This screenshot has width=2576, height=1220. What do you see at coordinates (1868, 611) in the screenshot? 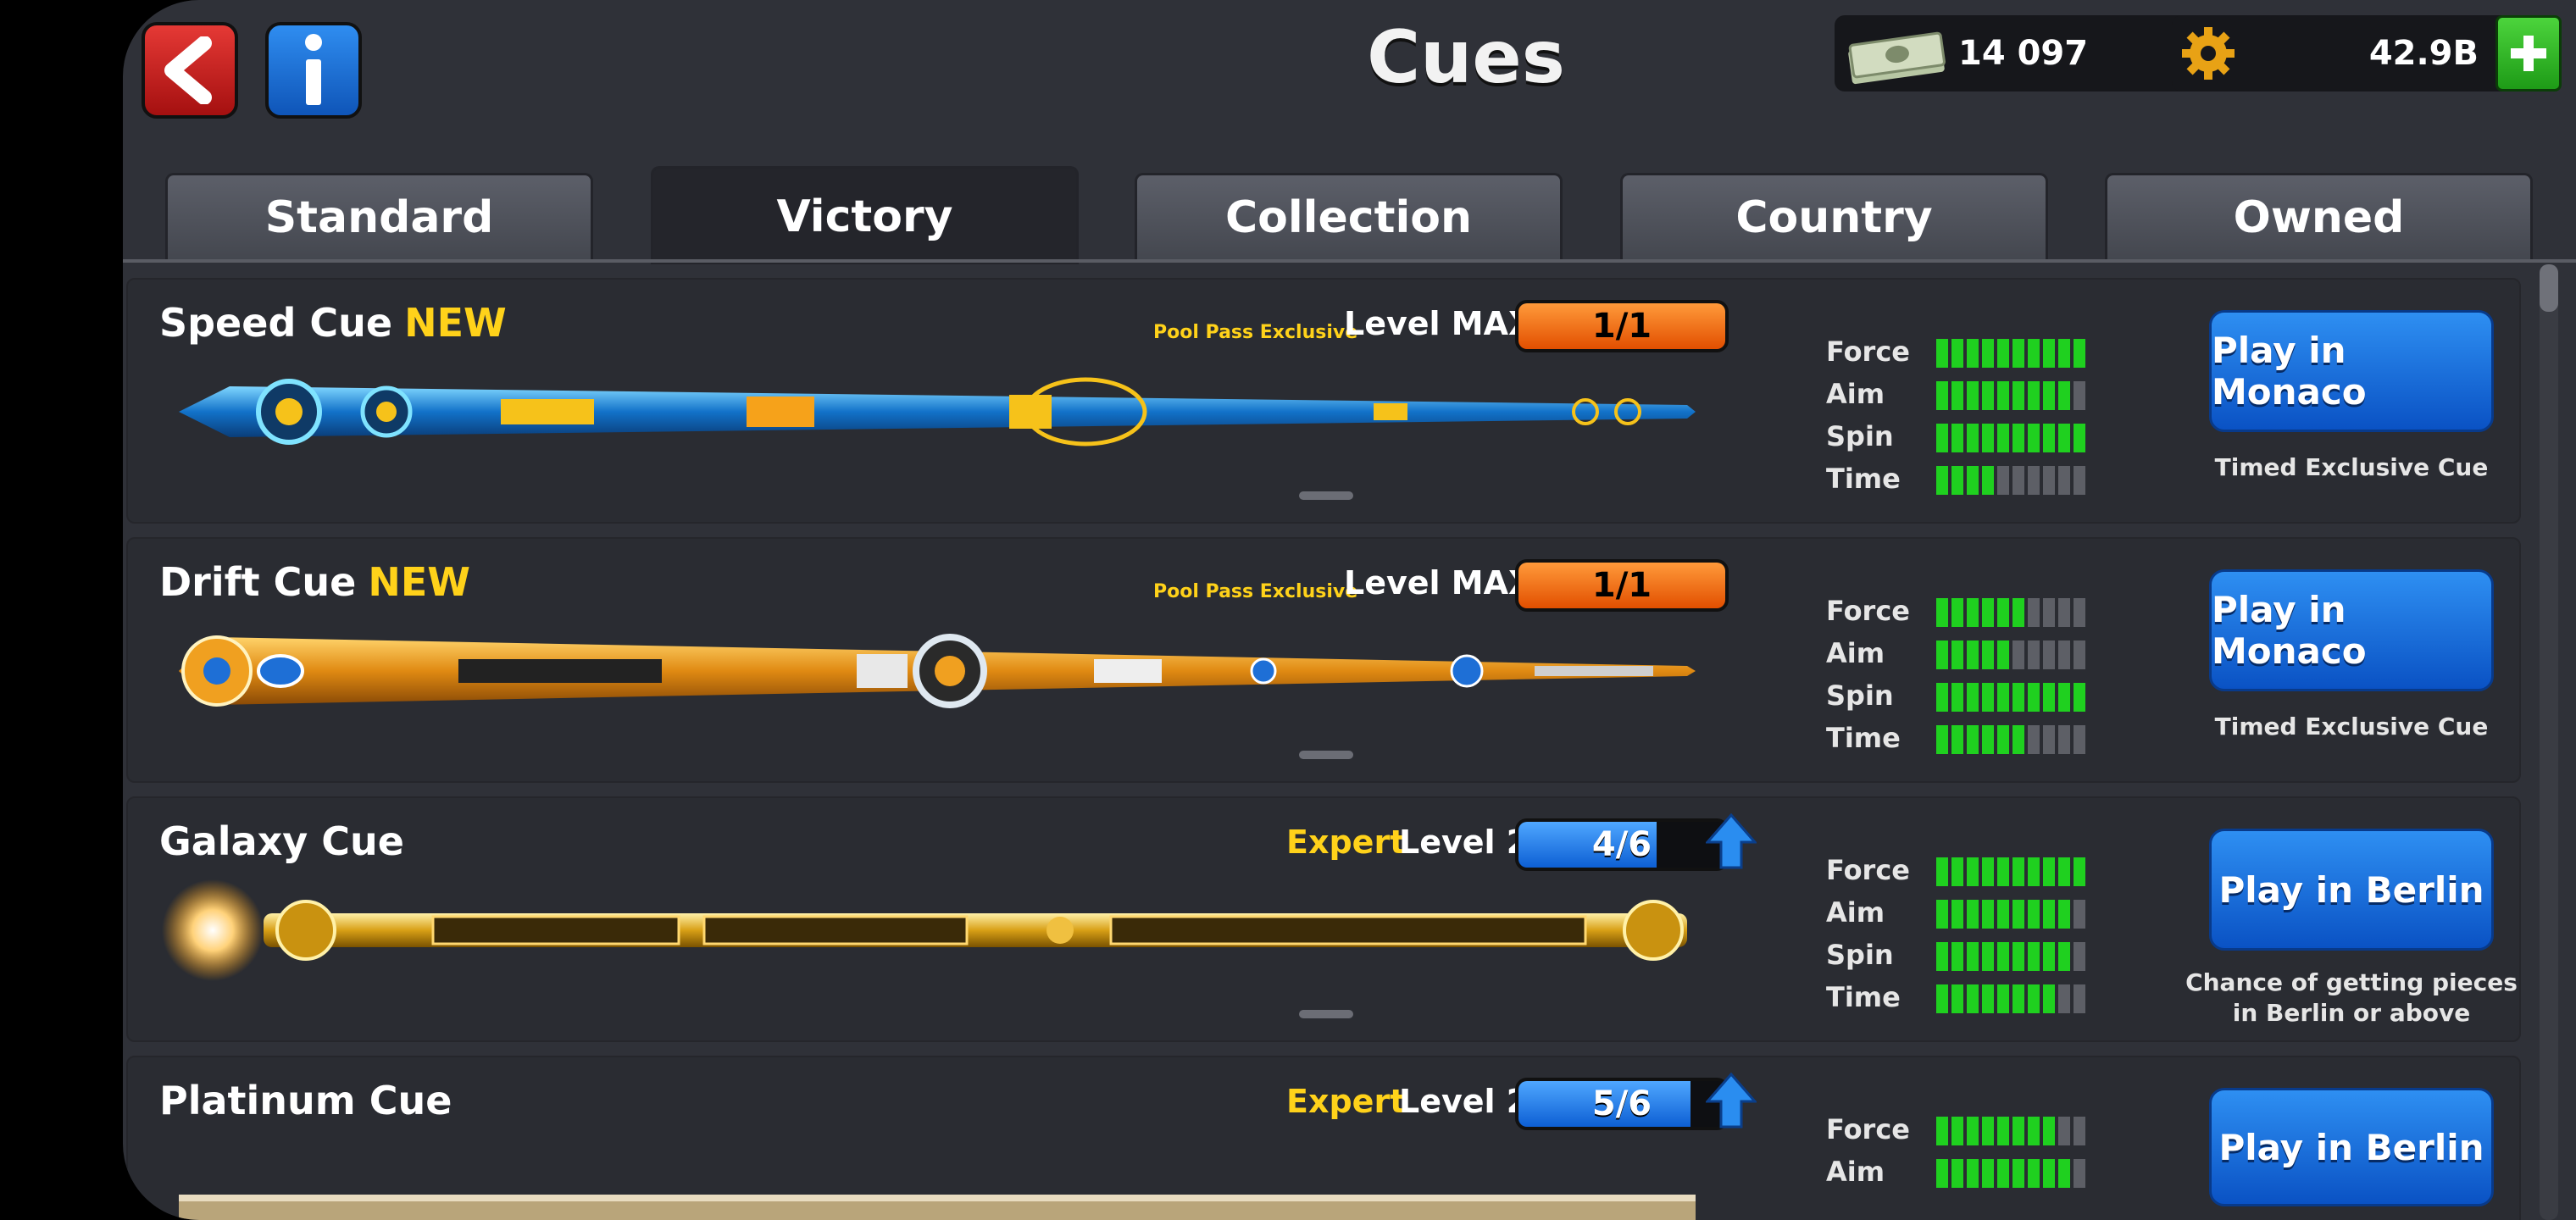
I see `stat-label-force: Force` at bounding box center [1868, 611].